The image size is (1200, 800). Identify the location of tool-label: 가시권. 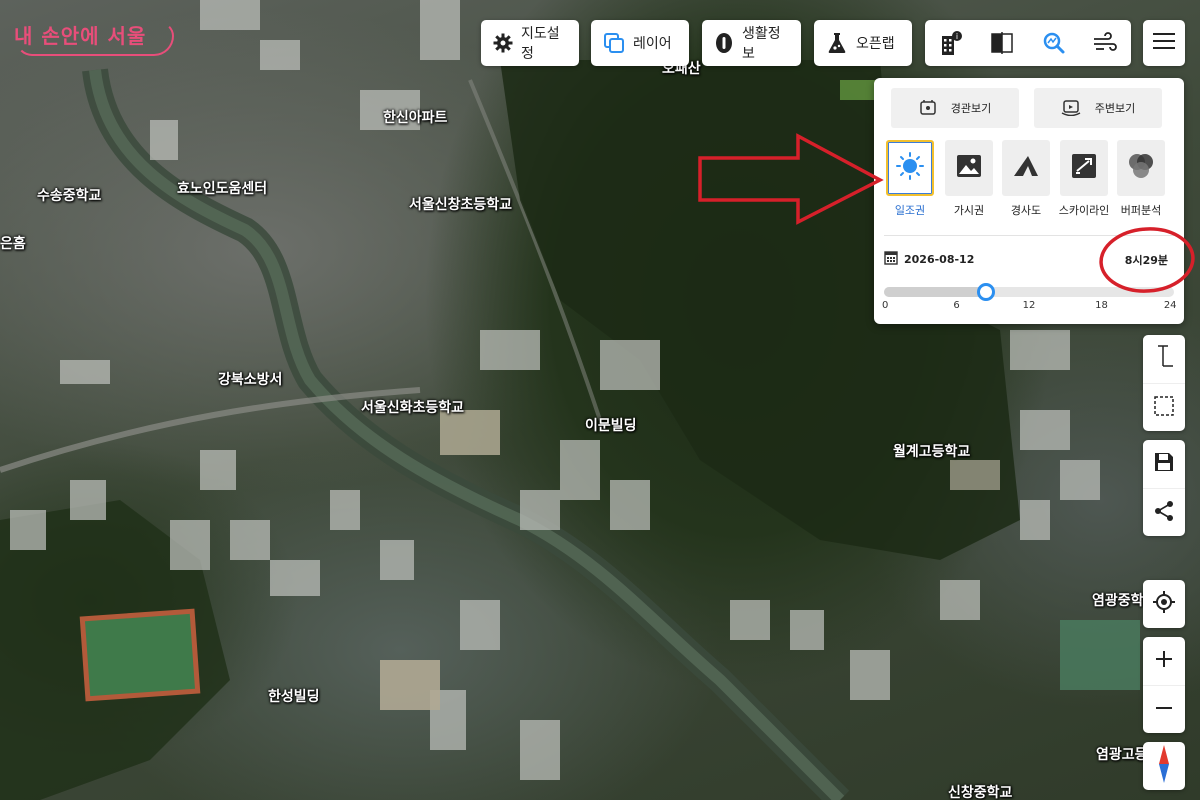
(969, 210).